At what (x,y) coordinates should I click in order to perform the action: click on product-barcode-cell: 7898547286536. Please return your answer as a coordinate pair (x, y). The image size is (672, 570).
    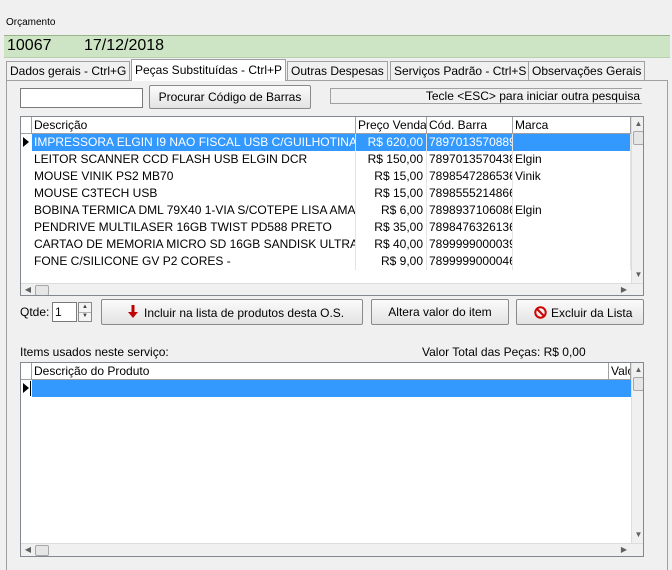
    Looking at the image, I should click on (470, 176).